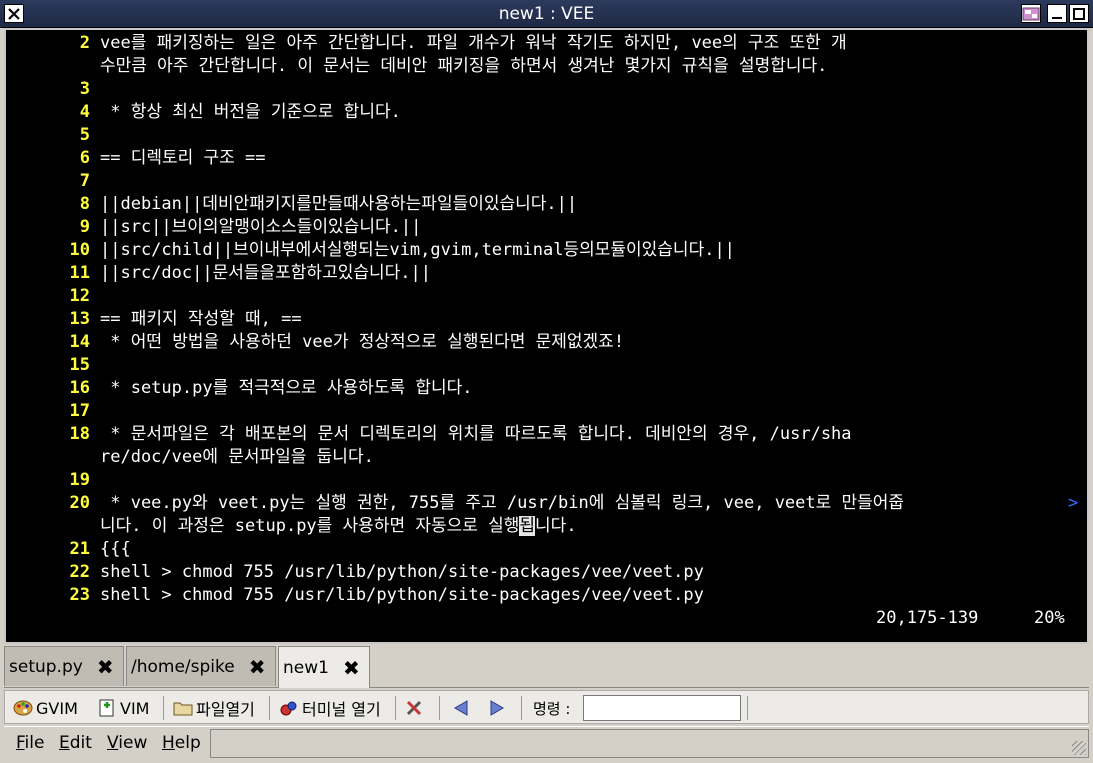 The image size is (1093, 763). Describe the element at coordinates (84, 158) in the screenshot. I see `line-number: 6` at that location.